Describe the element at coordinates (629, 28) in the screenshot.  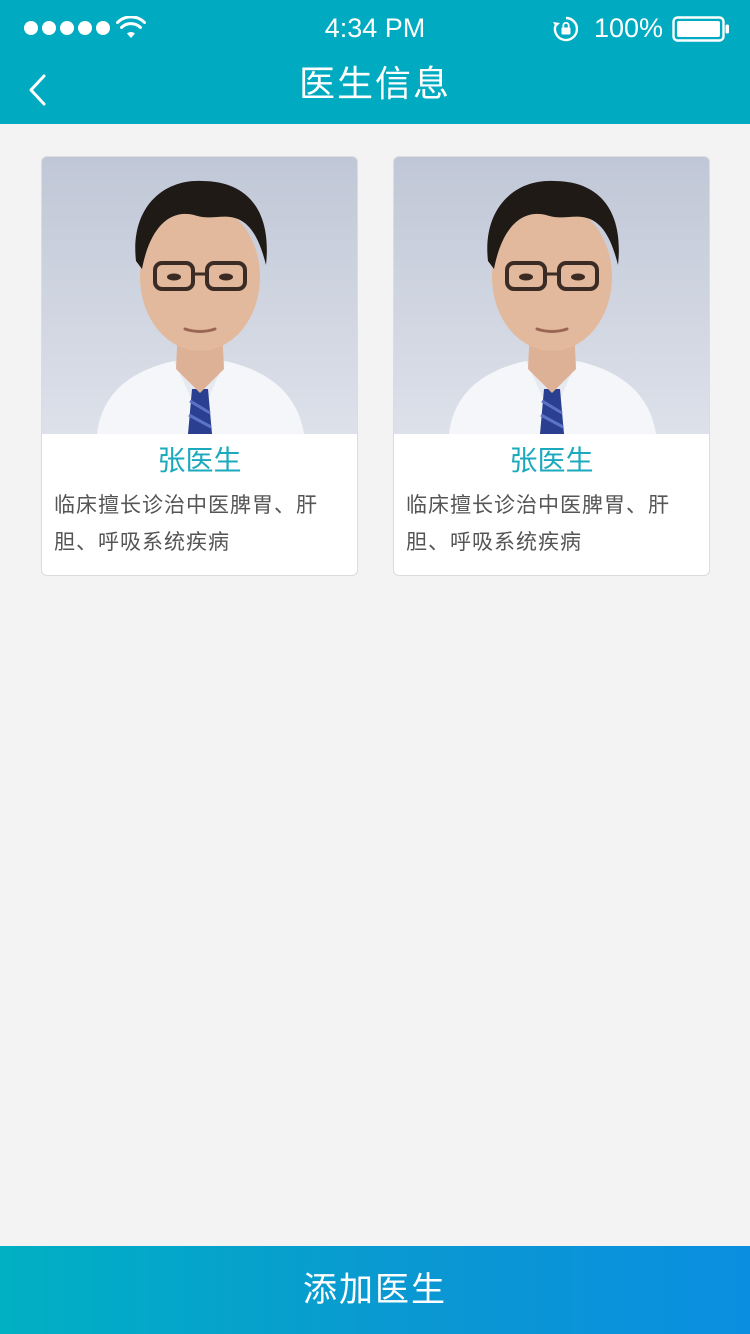
I see `battery-percent: 100%` at that location.